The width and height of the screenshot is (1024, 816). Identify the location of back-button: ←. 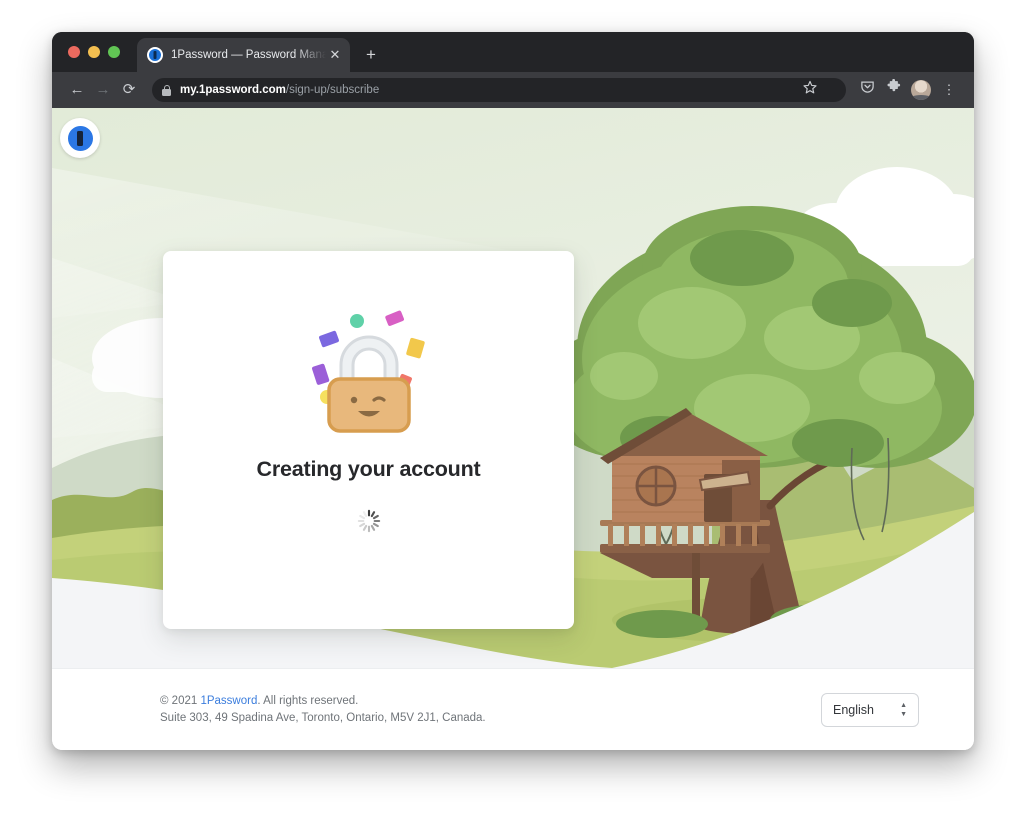
(77, 90).